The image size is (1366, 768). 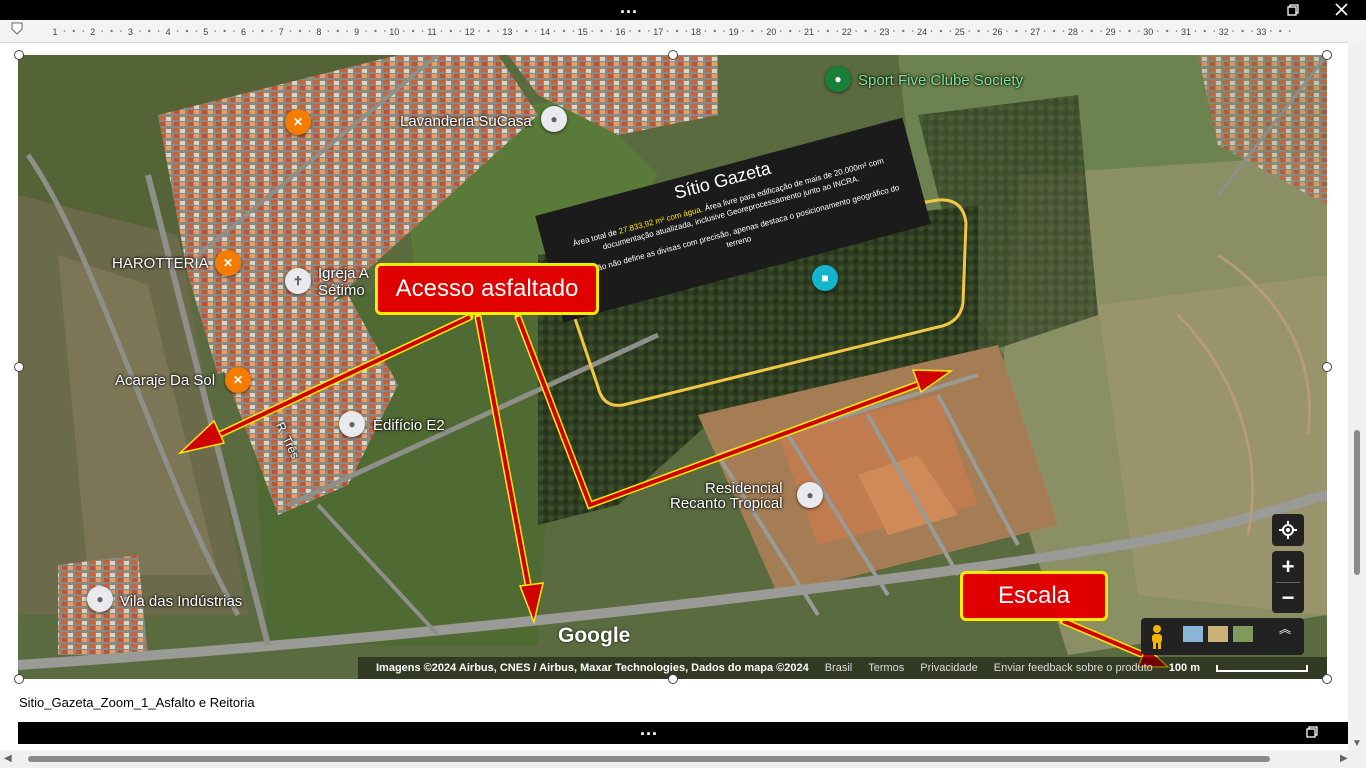 What do you see at coordinates (100, 599) in the screenshot?
I see `vila-pin-icon: ●` at bounding box center [100, 599].